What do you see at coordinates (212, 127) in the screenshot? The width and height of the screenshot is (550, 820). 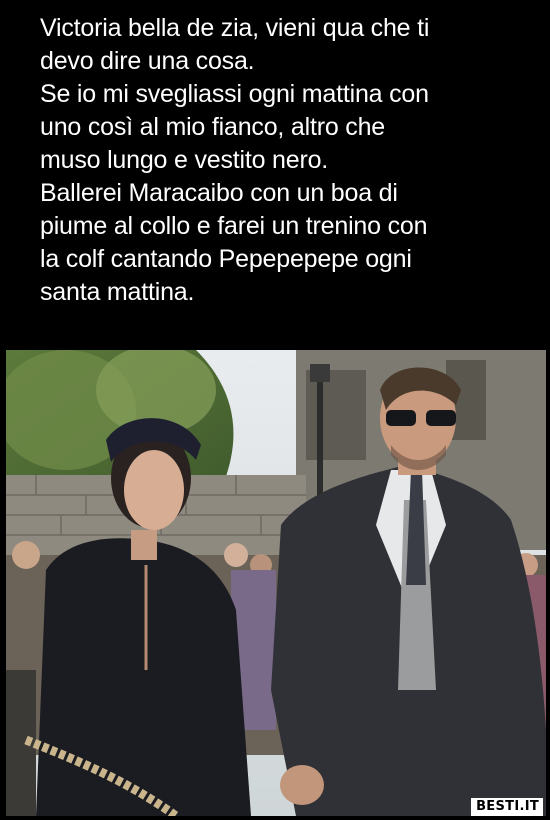 I see `caption-line: uno così al mio fianco, altro che` at bounding box center [212, 127].